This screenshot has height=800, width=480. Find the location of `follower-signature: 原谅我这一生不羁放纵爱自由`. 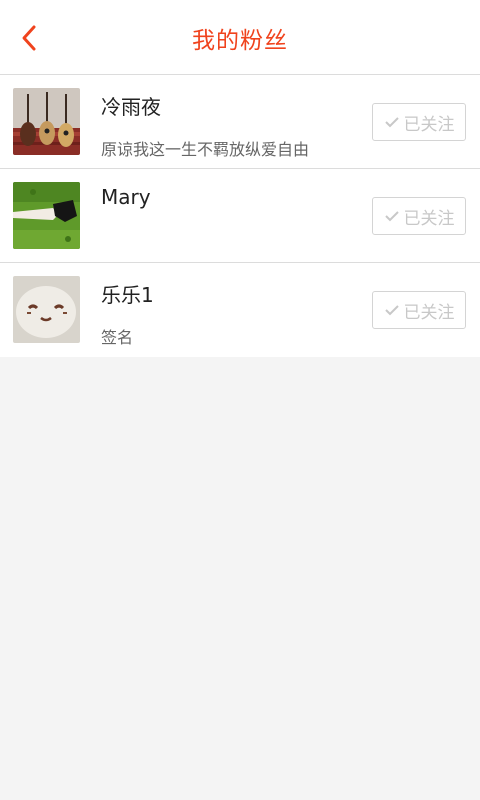

follower-signature: 原谅我这一生不羁放纵爱自由 is located at coordinates (205, 149).